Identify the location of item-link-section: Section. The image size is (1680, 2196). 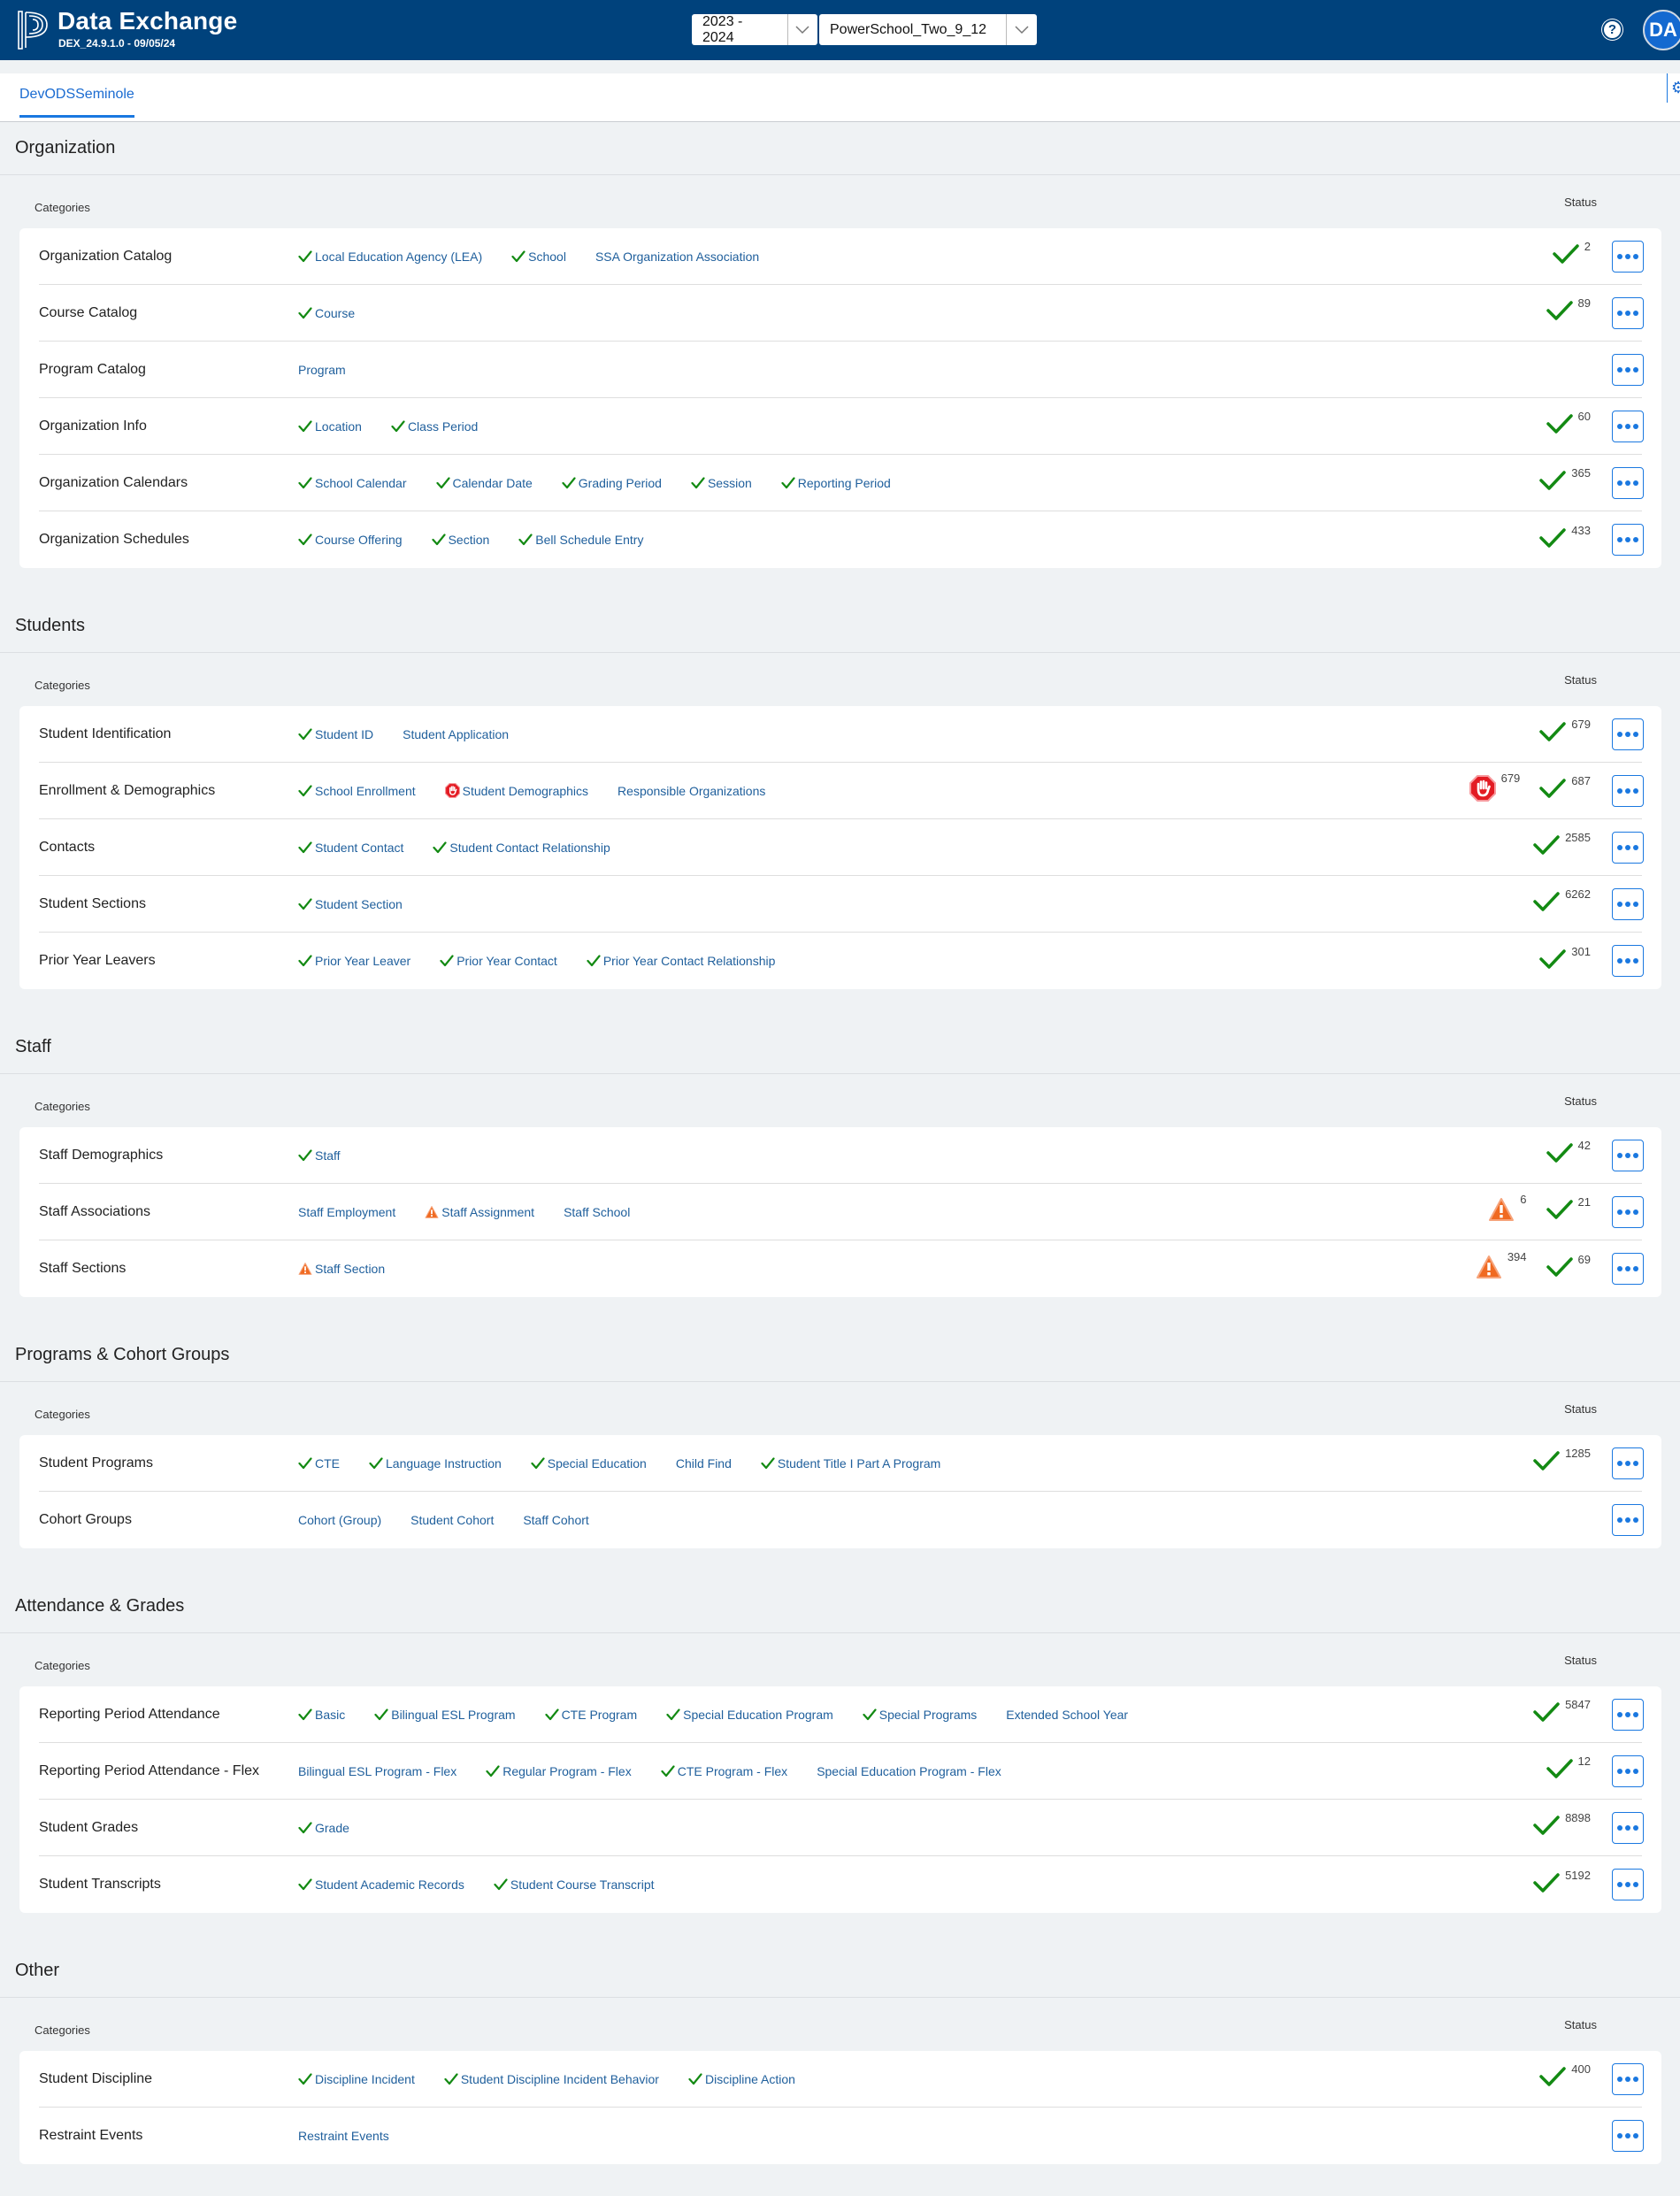
(460, 540).